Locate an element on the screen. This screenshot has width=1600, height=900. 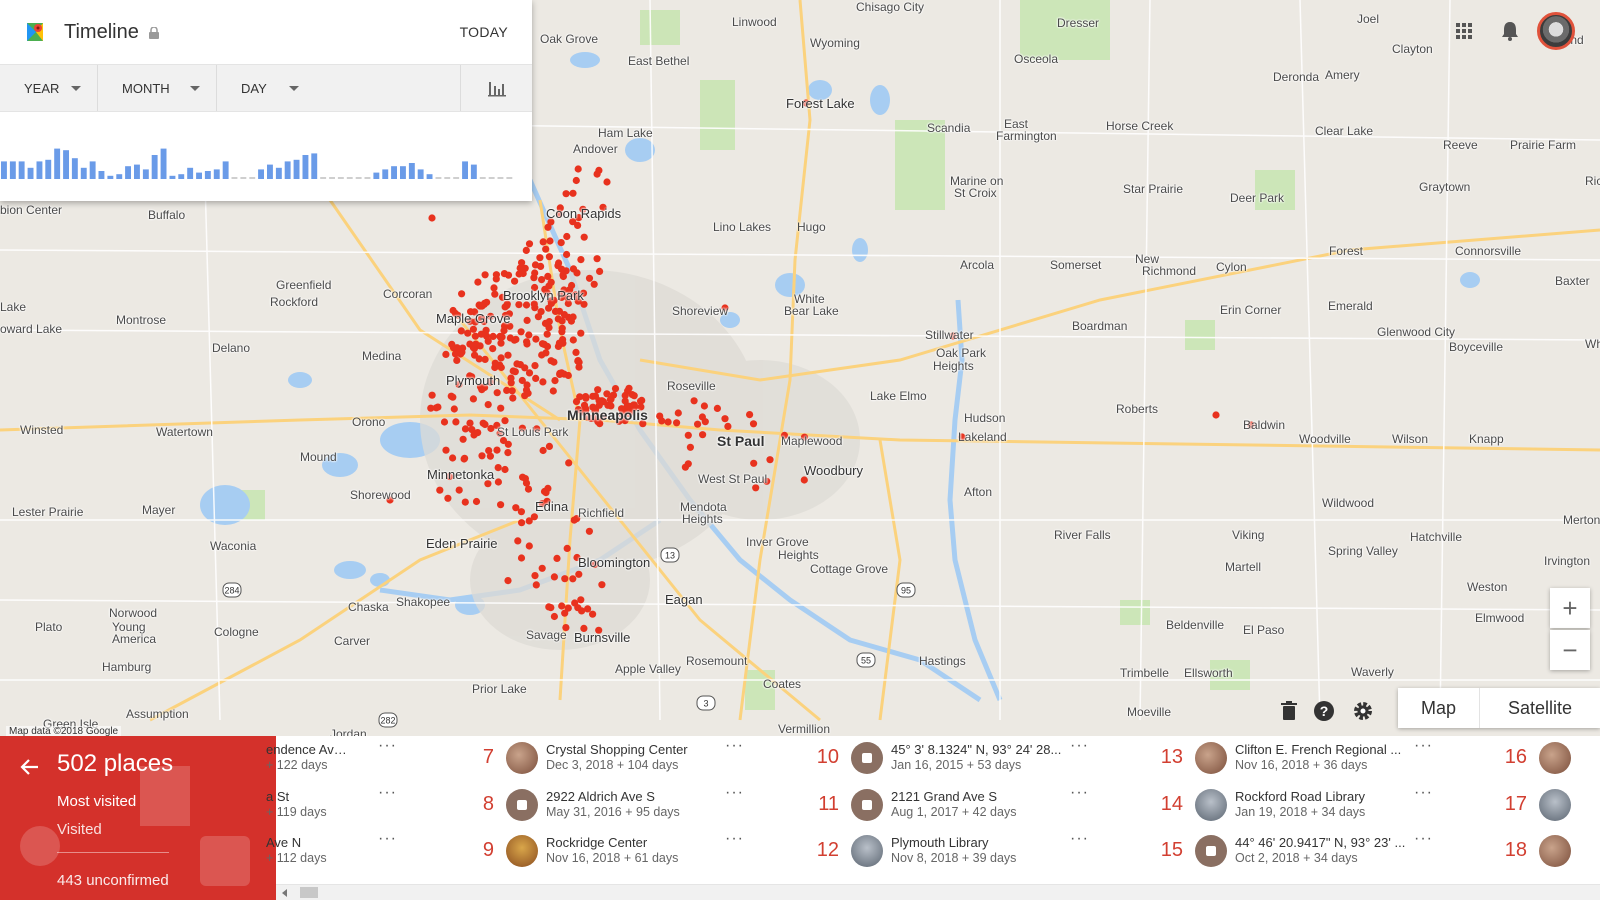
delete-icon is located at coordinates (1289, 711).